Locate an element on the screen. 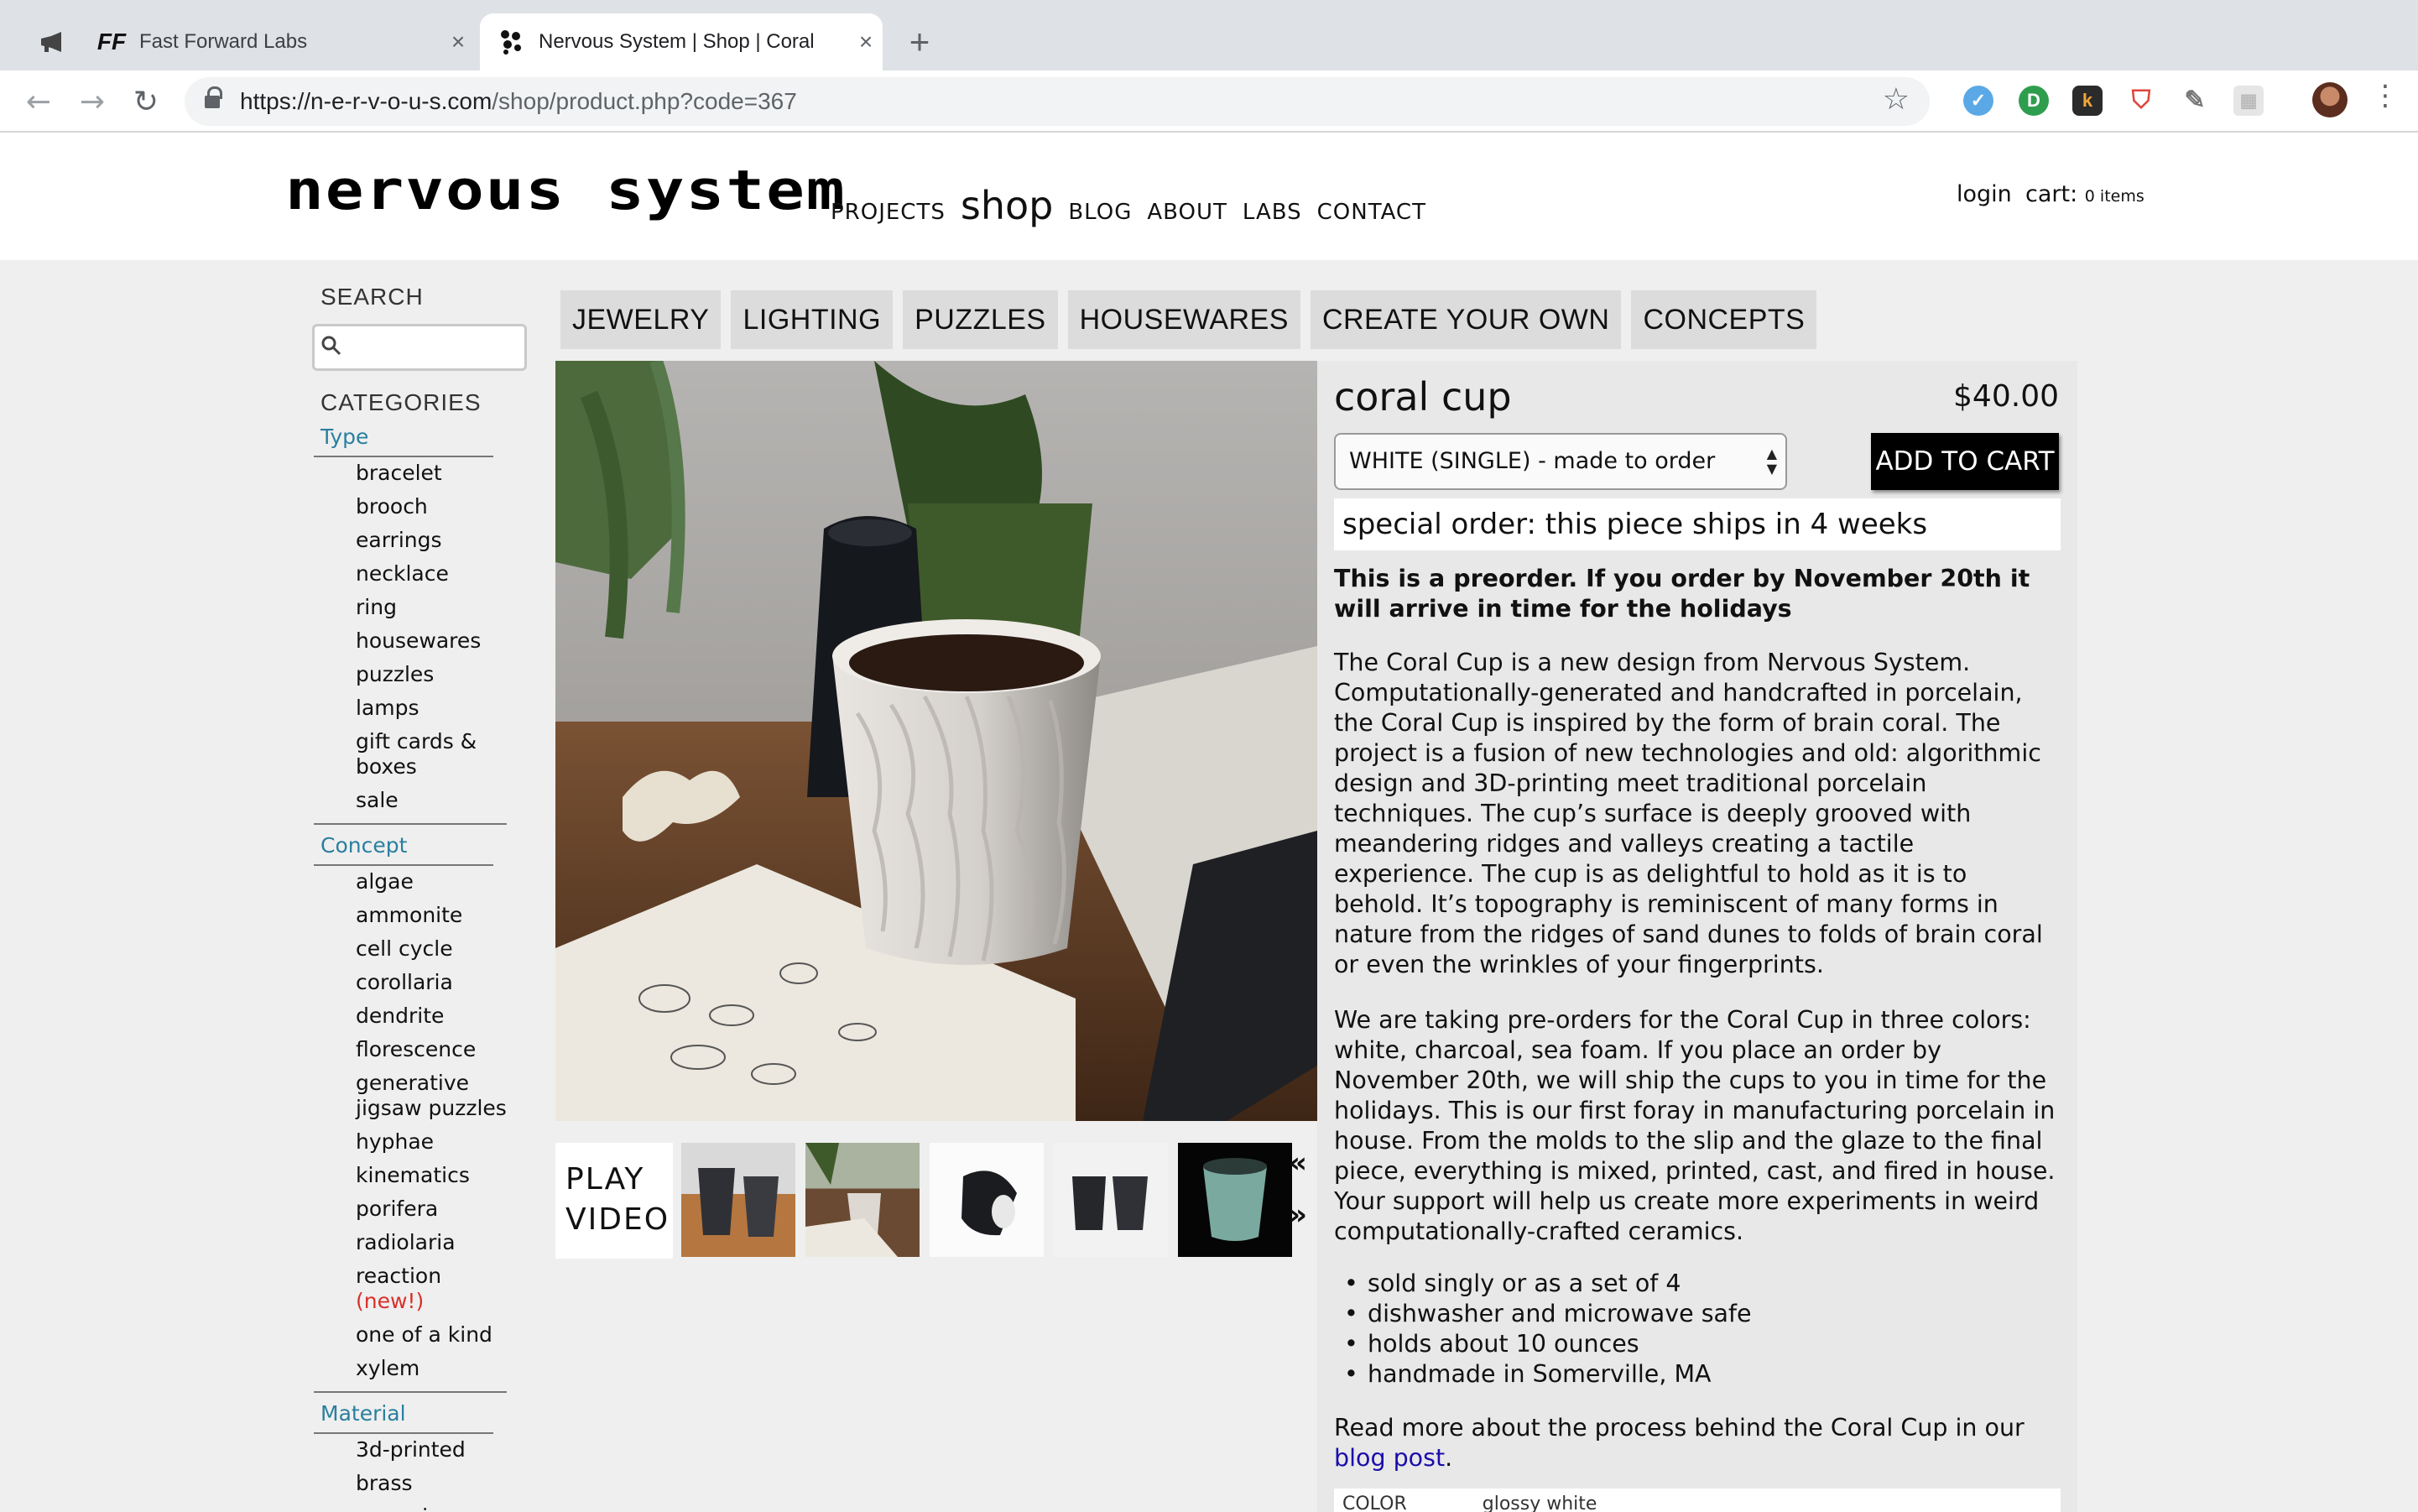 The width and height of the screenshot is (2418, 1512). tab-jewelry: JEWELRY is located at coordinates (641, 320).